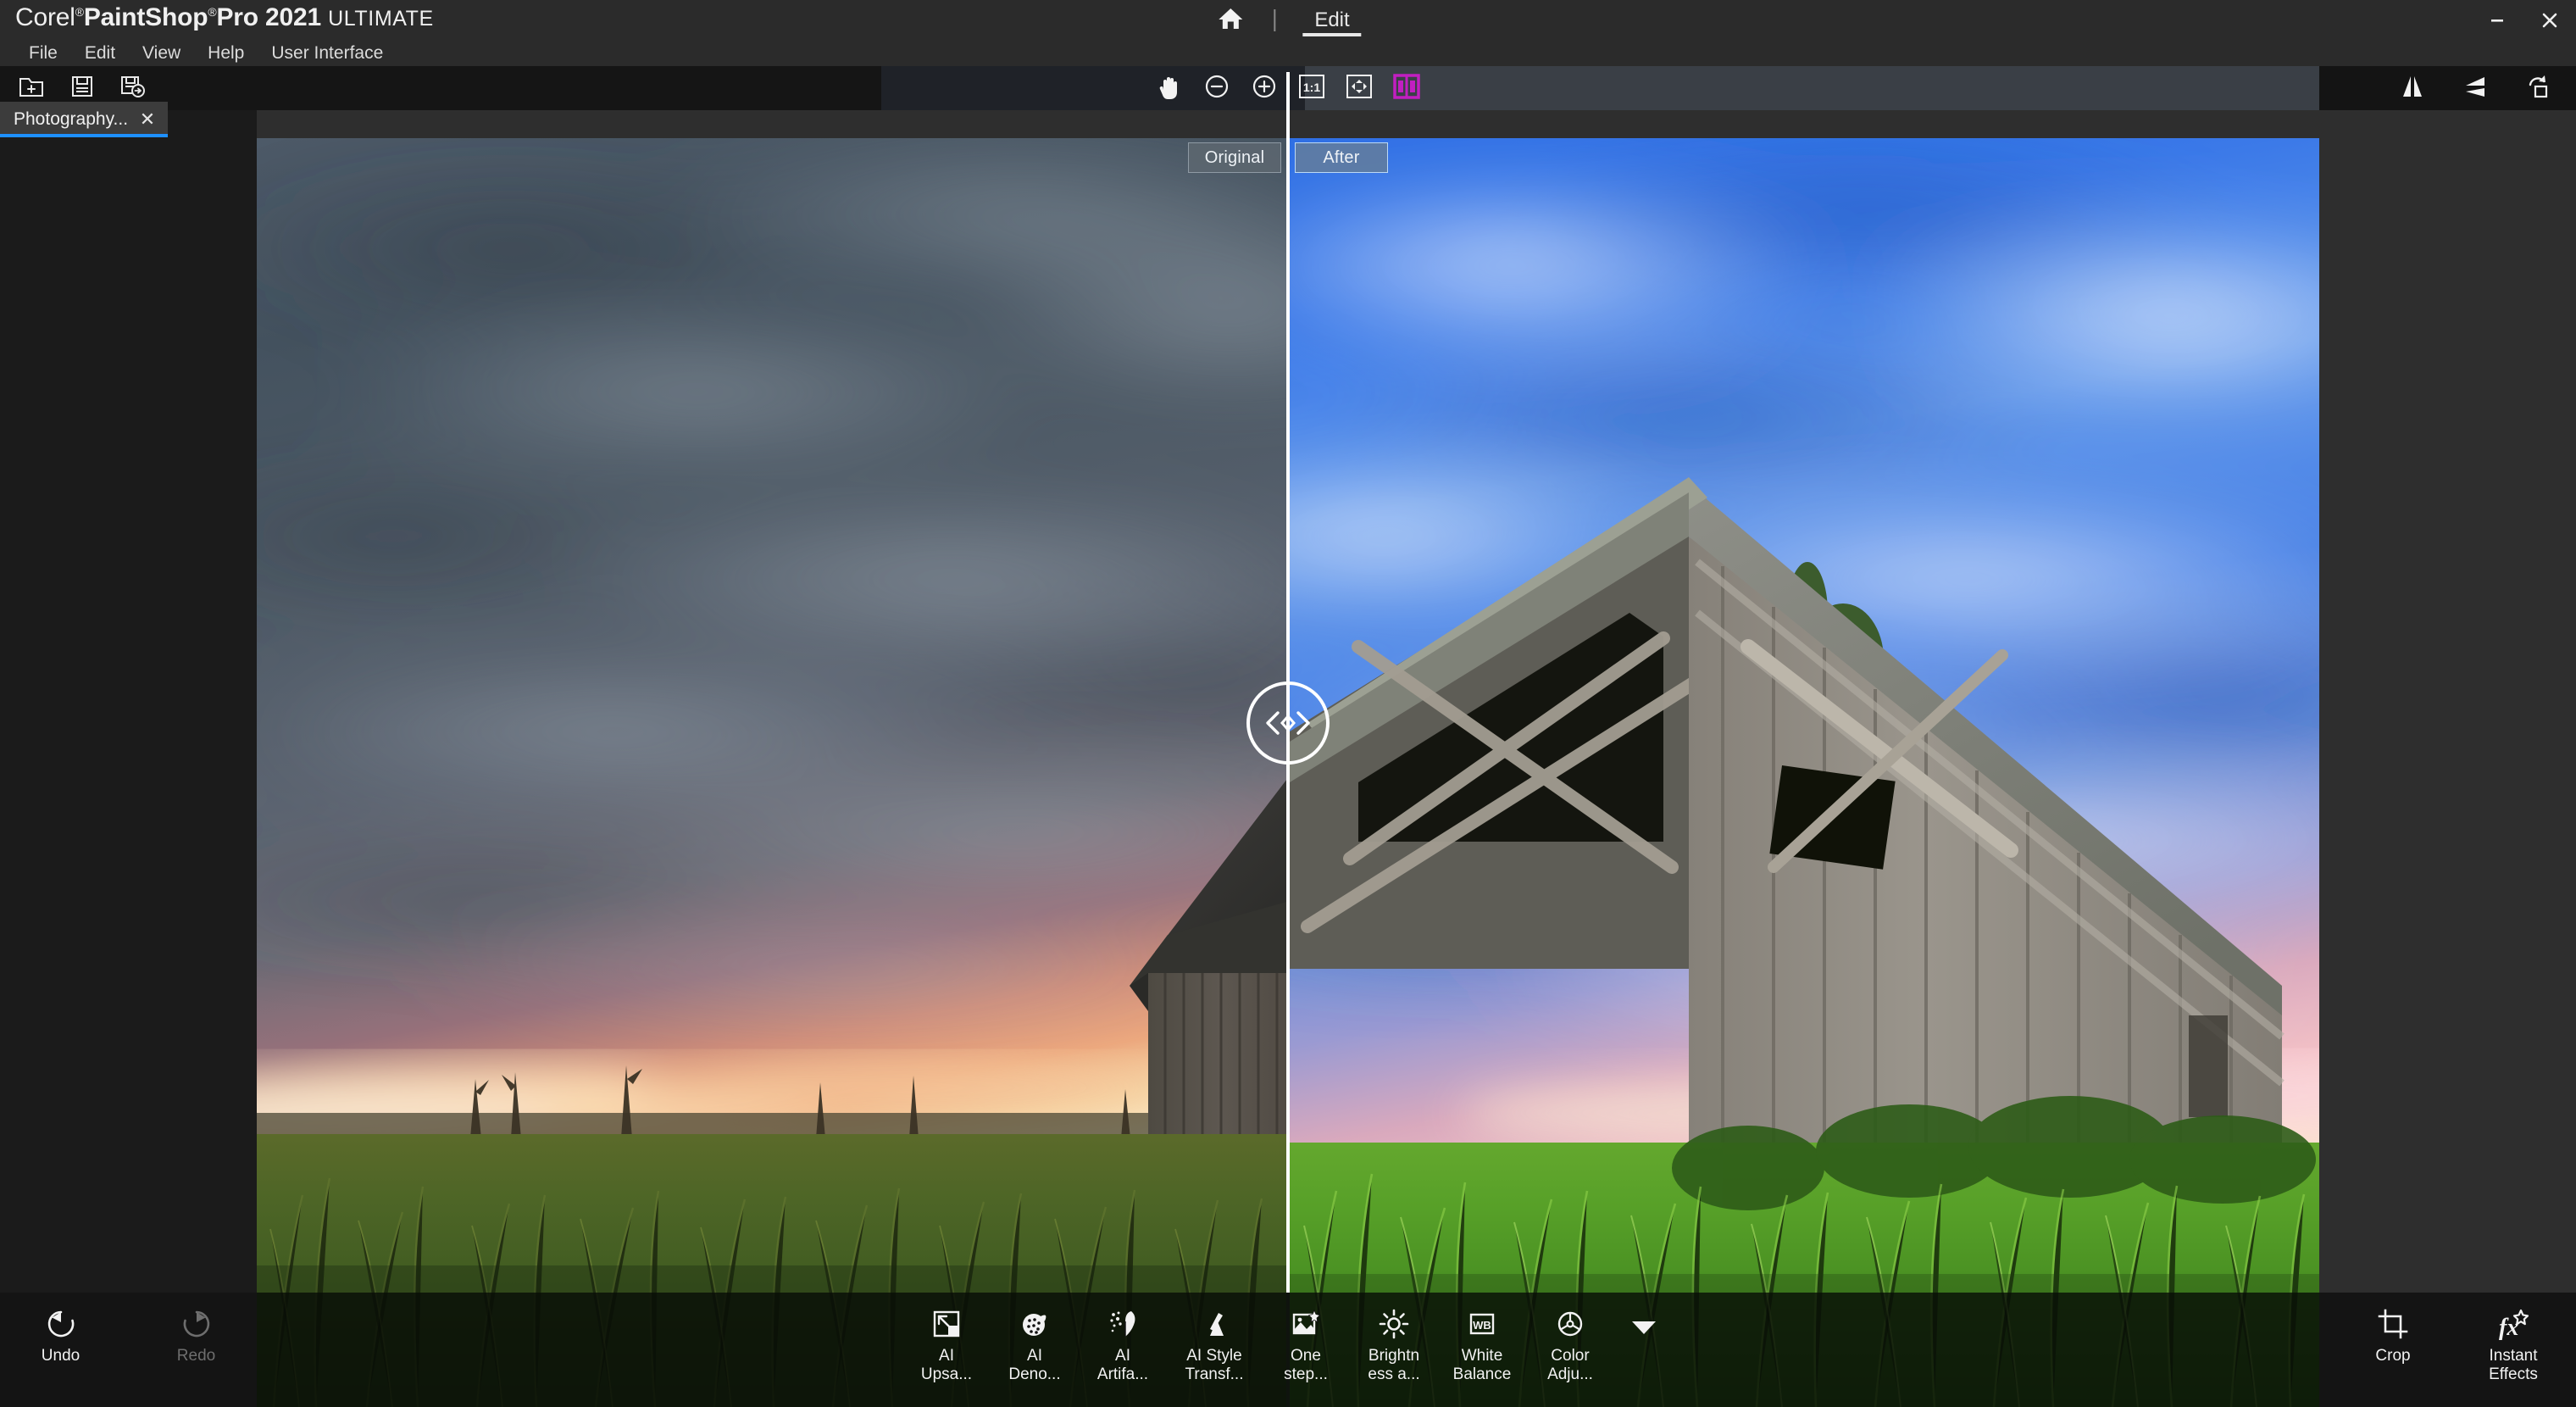 The height and width of the screenshot is (1407, 2576). Describe the element at coordinates (1482, 1346) in the screenshot. I see `white-balance-button: WB White Balance` at that location.